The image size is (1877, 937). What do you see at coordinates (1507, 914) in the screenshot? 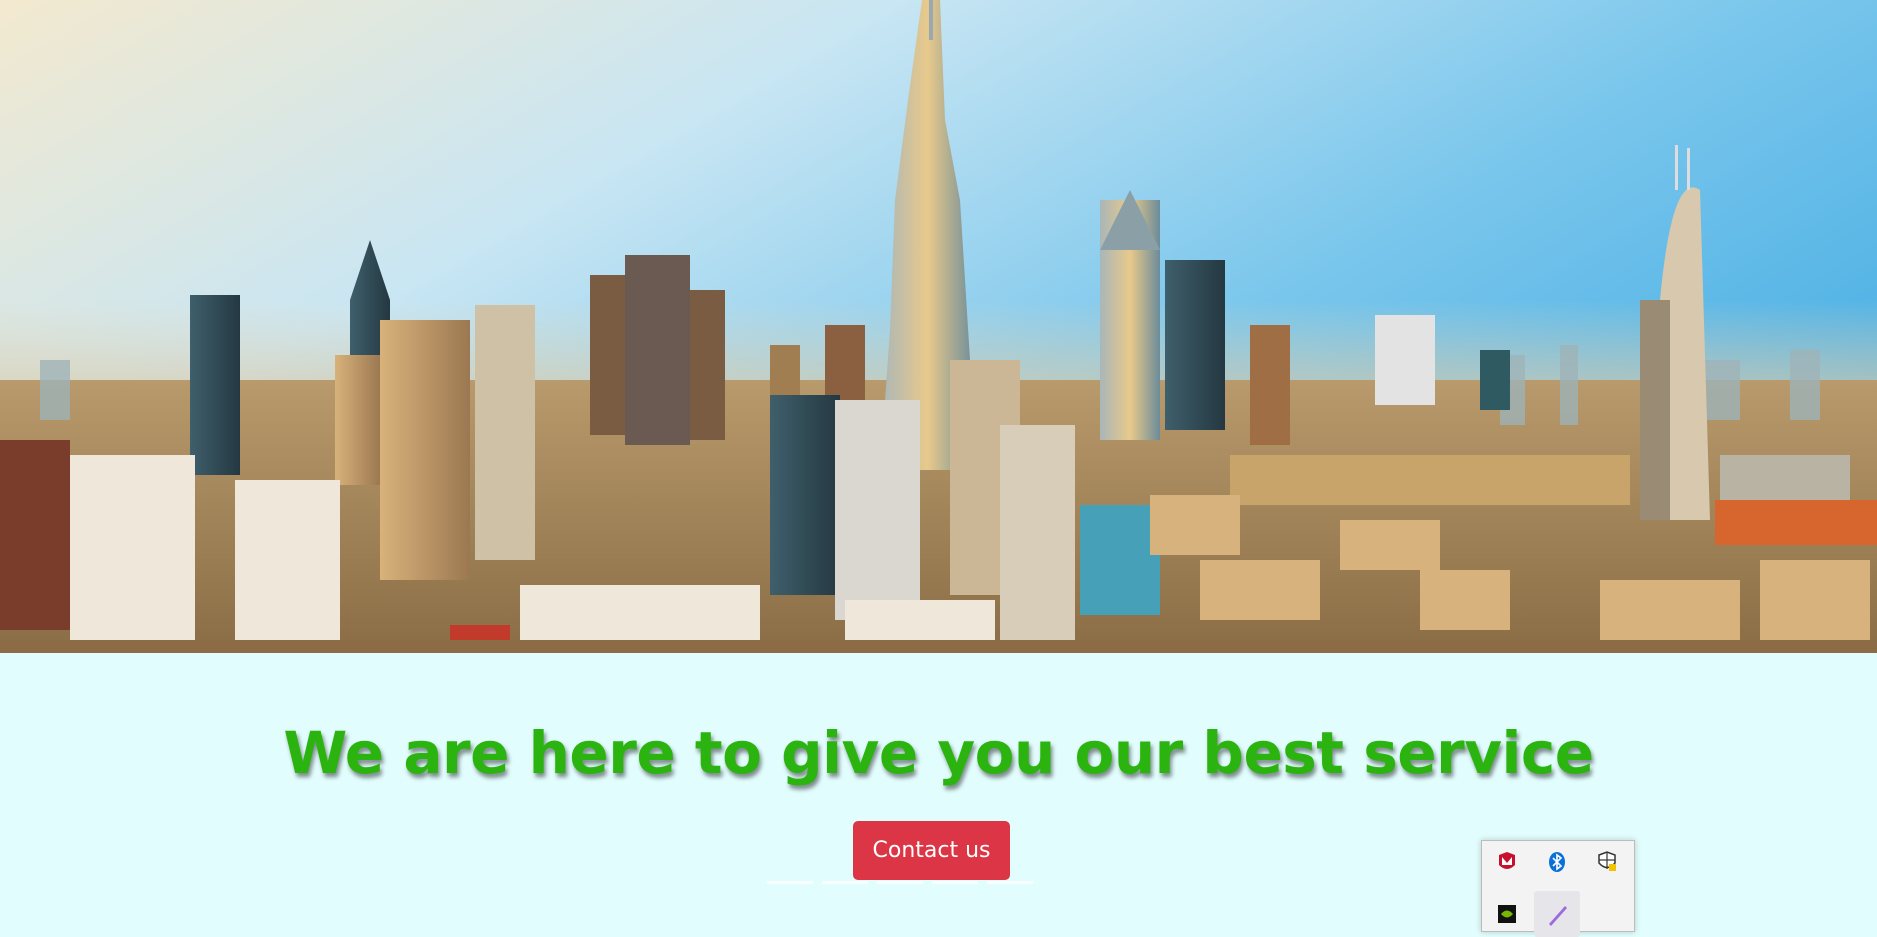
I see `nvidia-icon` at bounding box center [1507, 914].